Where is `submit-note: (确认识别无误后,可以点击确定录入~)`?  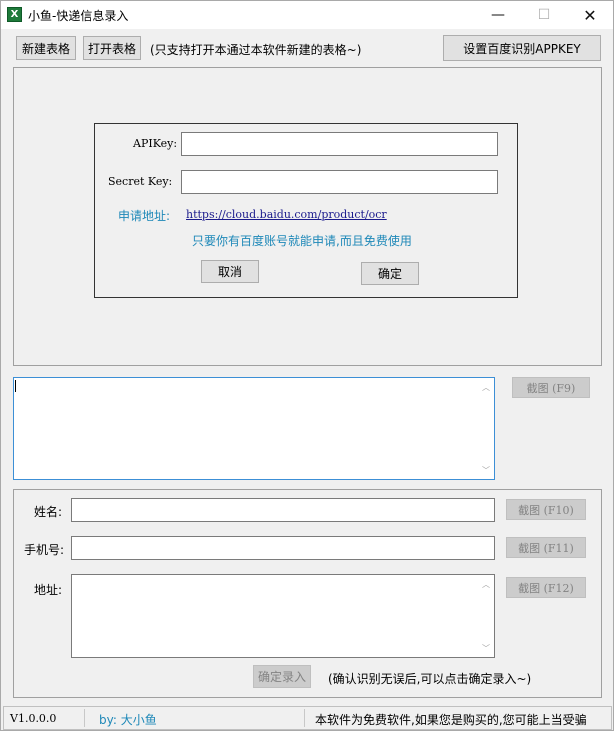
submit-note: (确认识别无误后,可以点击确定录入~) is located at coordinates (430, 679).